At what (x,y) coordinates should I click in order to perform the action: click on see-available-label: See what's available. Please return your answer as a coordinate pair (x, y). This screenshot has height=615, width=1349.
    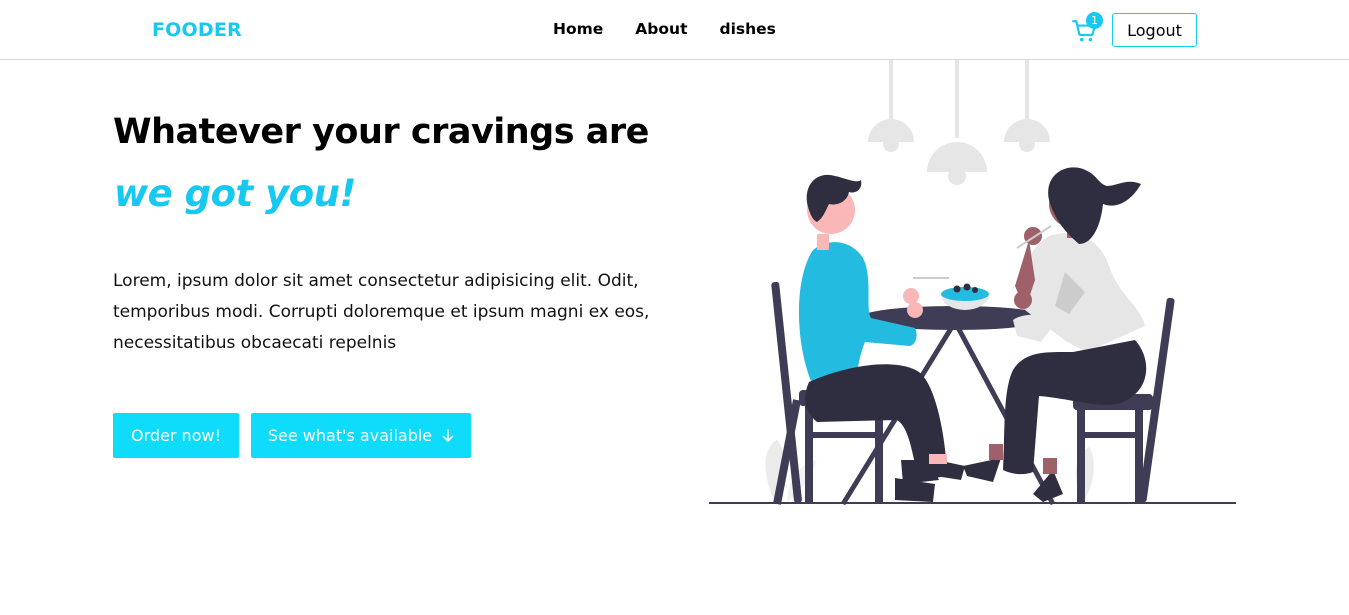
    Looking at the image, I should click on (350, 435).